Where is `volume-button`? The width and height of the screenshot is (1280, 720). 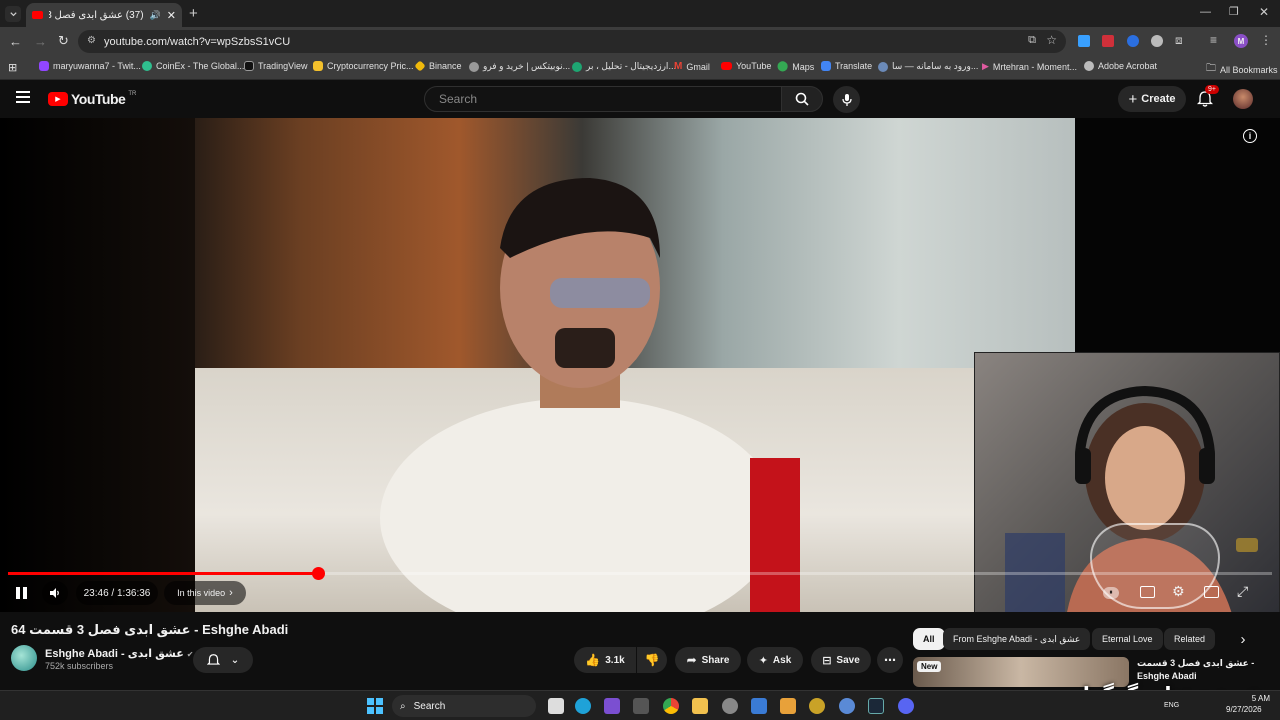
volume-button is located at coordinates (55, 593).